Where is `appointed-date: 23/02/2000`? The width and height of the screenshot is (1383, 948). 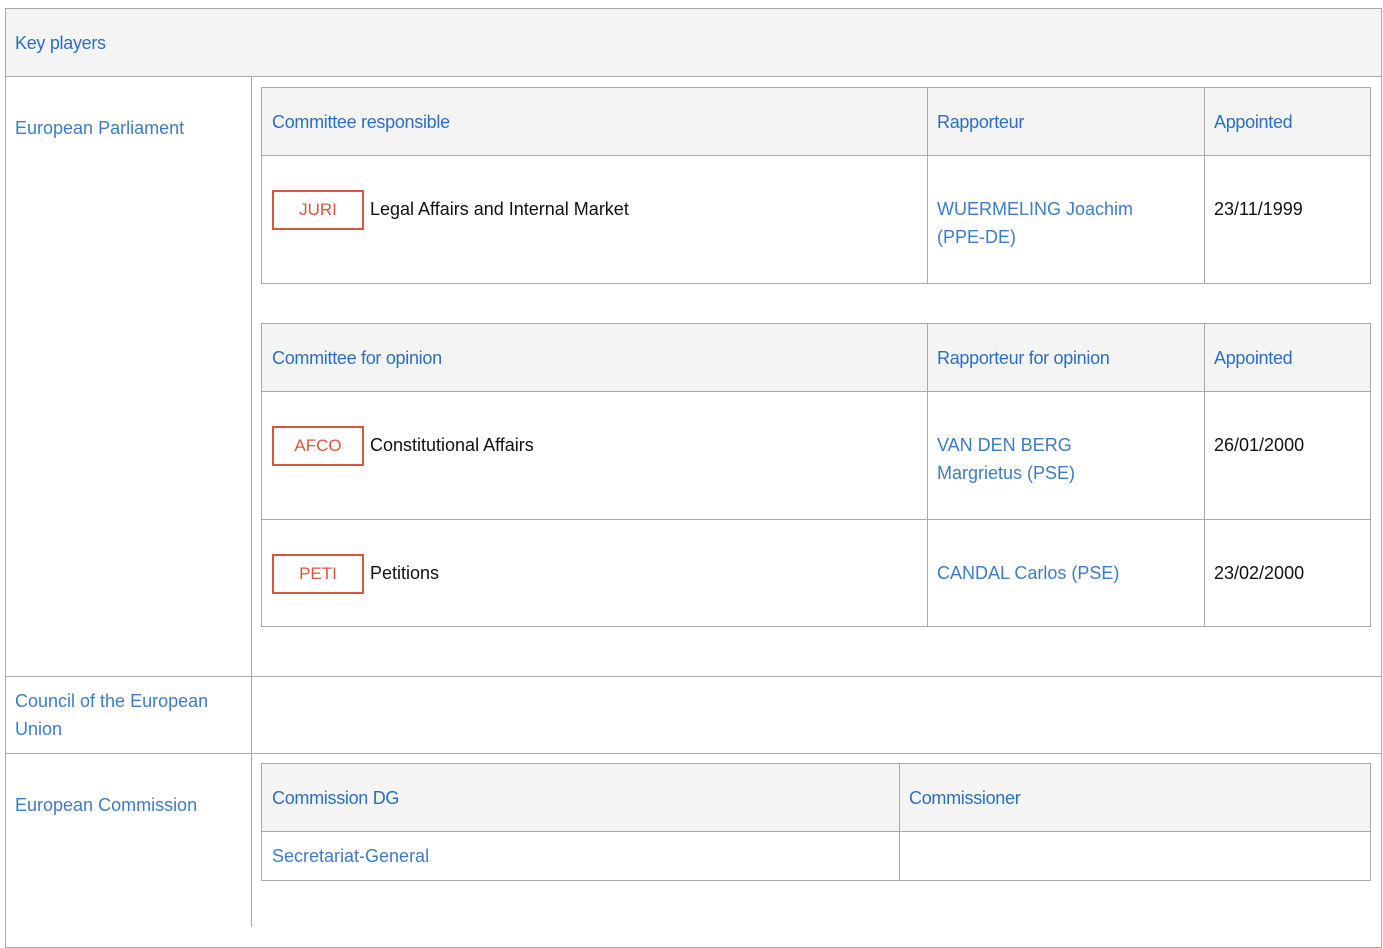 appointed-date: 23/02/2000 is located at coordinates (1259, 573).